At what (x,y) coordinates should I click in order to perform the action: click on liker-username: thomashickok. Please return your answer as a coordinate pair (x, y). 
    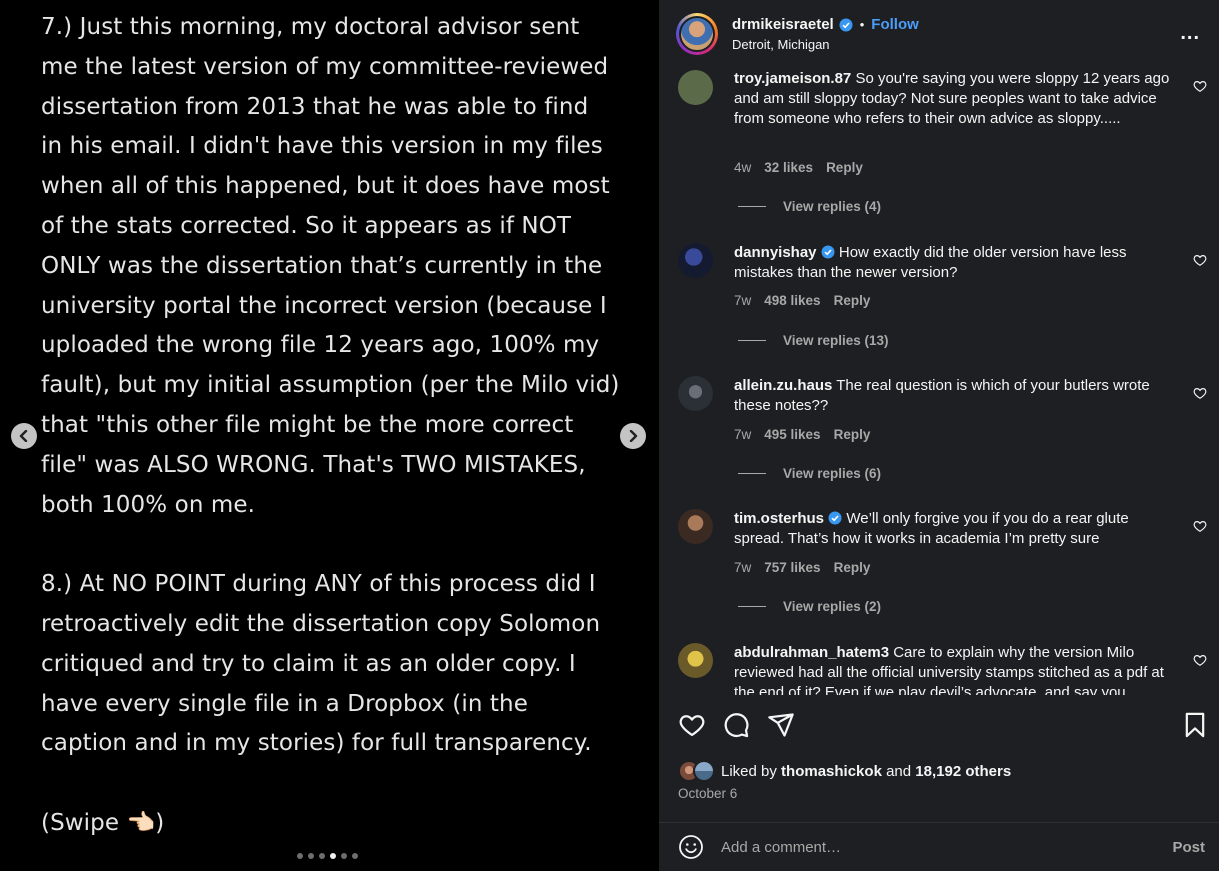
    Looking at the image, I should click on (831, 771).